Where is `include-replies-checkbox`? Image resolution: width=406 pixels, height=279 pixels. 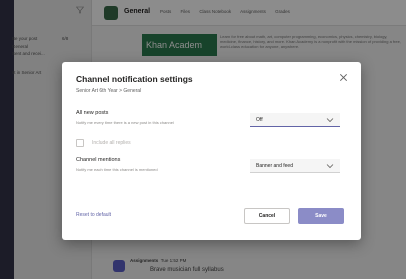 include-replies-checkbox is located at coordinates (80, 143).